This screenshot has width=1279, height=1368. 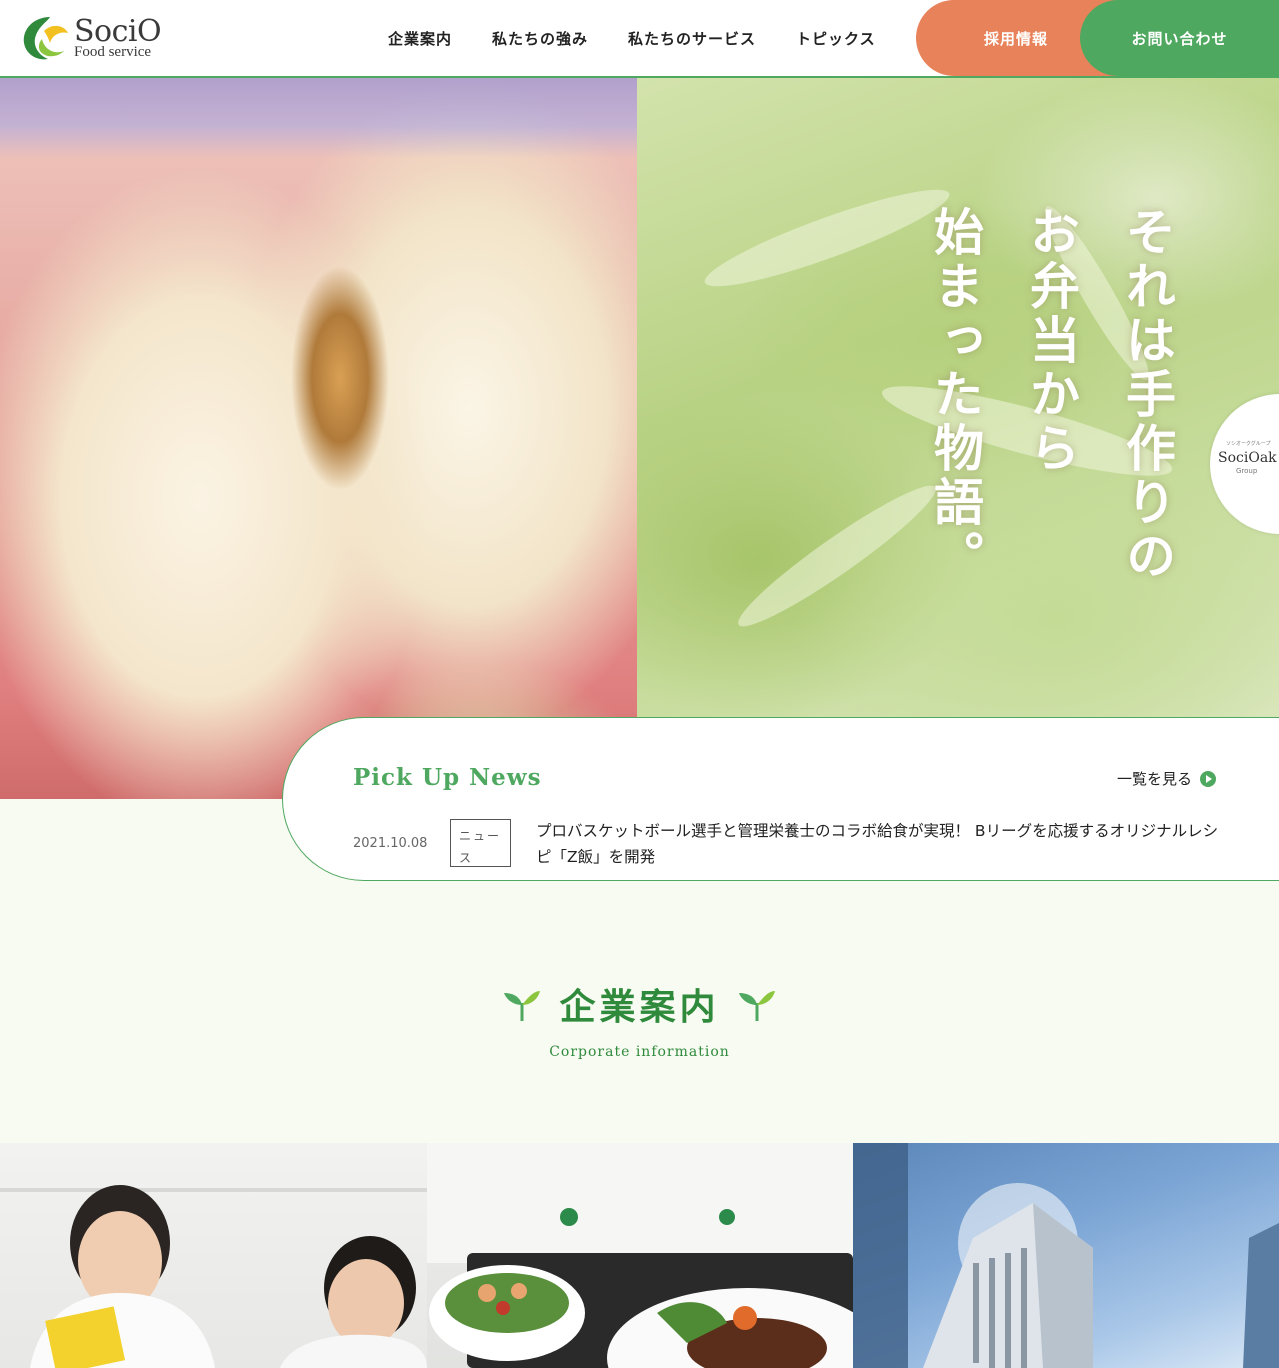 I want to click on contact-button: お問い合わせ, so click(x=1179, y=38).